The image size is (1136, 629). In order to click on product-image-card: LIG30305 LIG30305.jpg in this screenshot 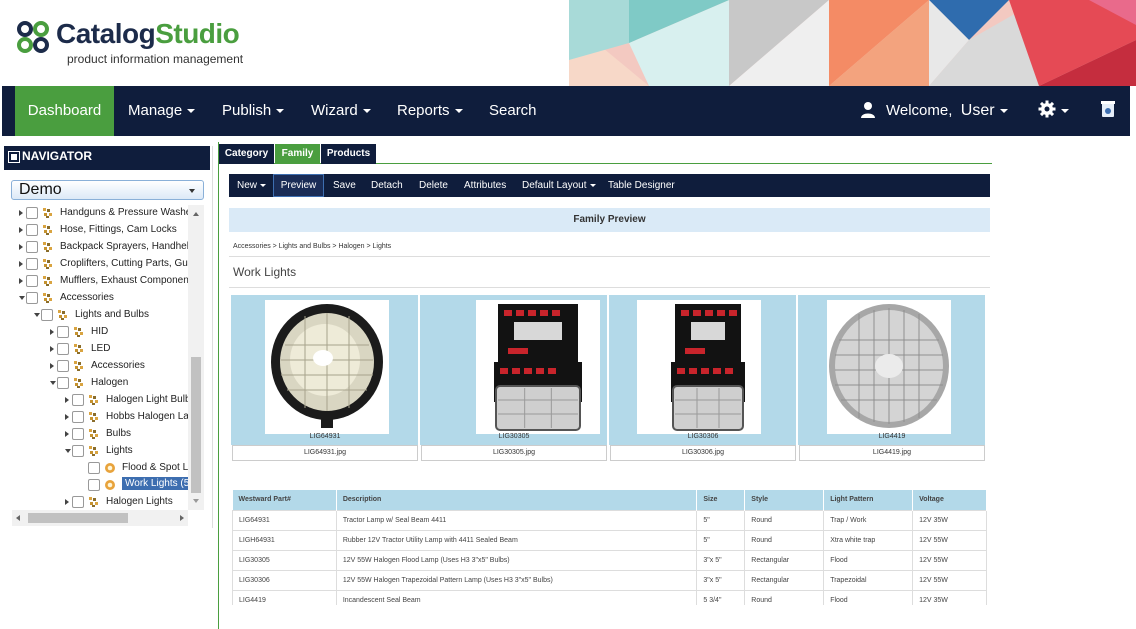, I will do `click(514, 378)`.